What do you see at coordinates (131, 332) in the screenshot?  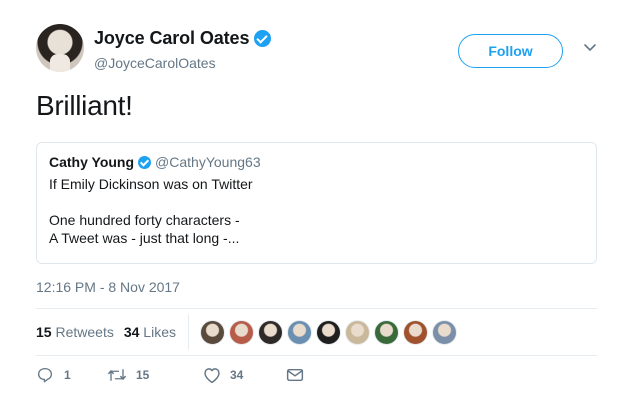 I see `likes-count: 34` at bounding box center [131, 332].